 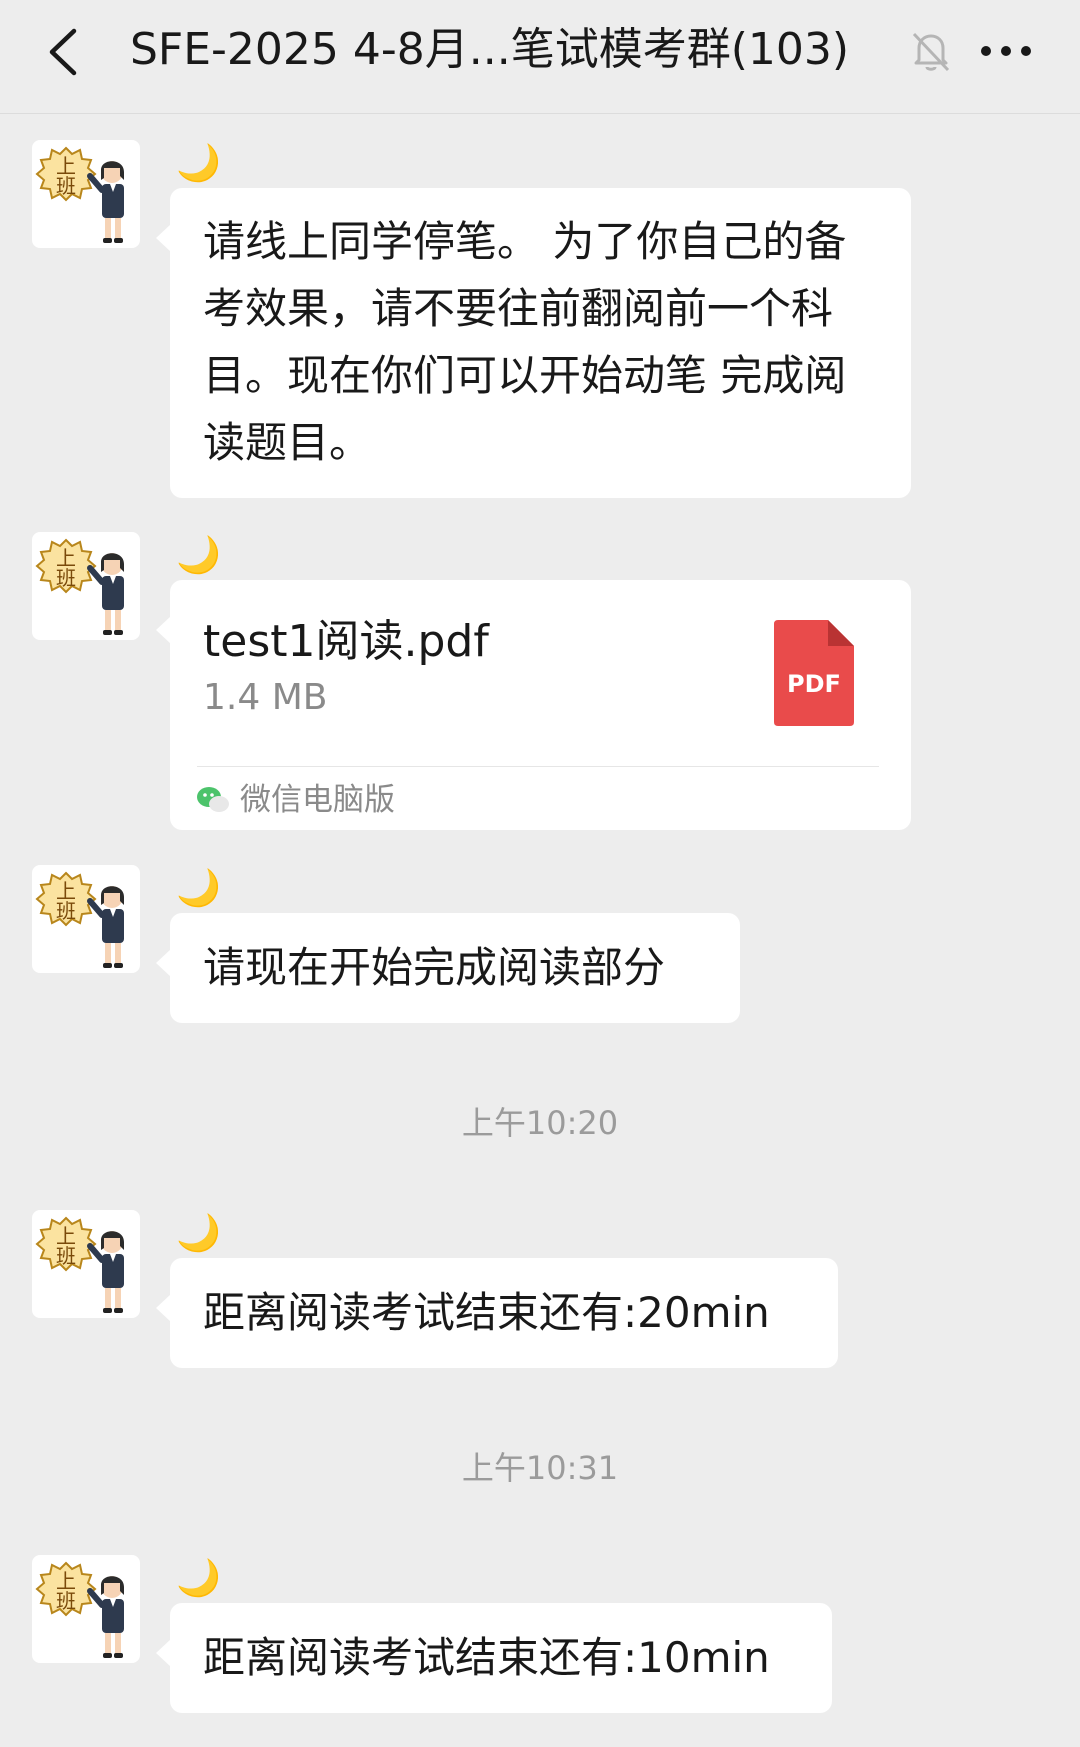 What do you see at coordinates (486, 1312) in the screenshot?
I see `message-text: 距离阅读考试结束还有:20min` at bounding box center [486, 1312].